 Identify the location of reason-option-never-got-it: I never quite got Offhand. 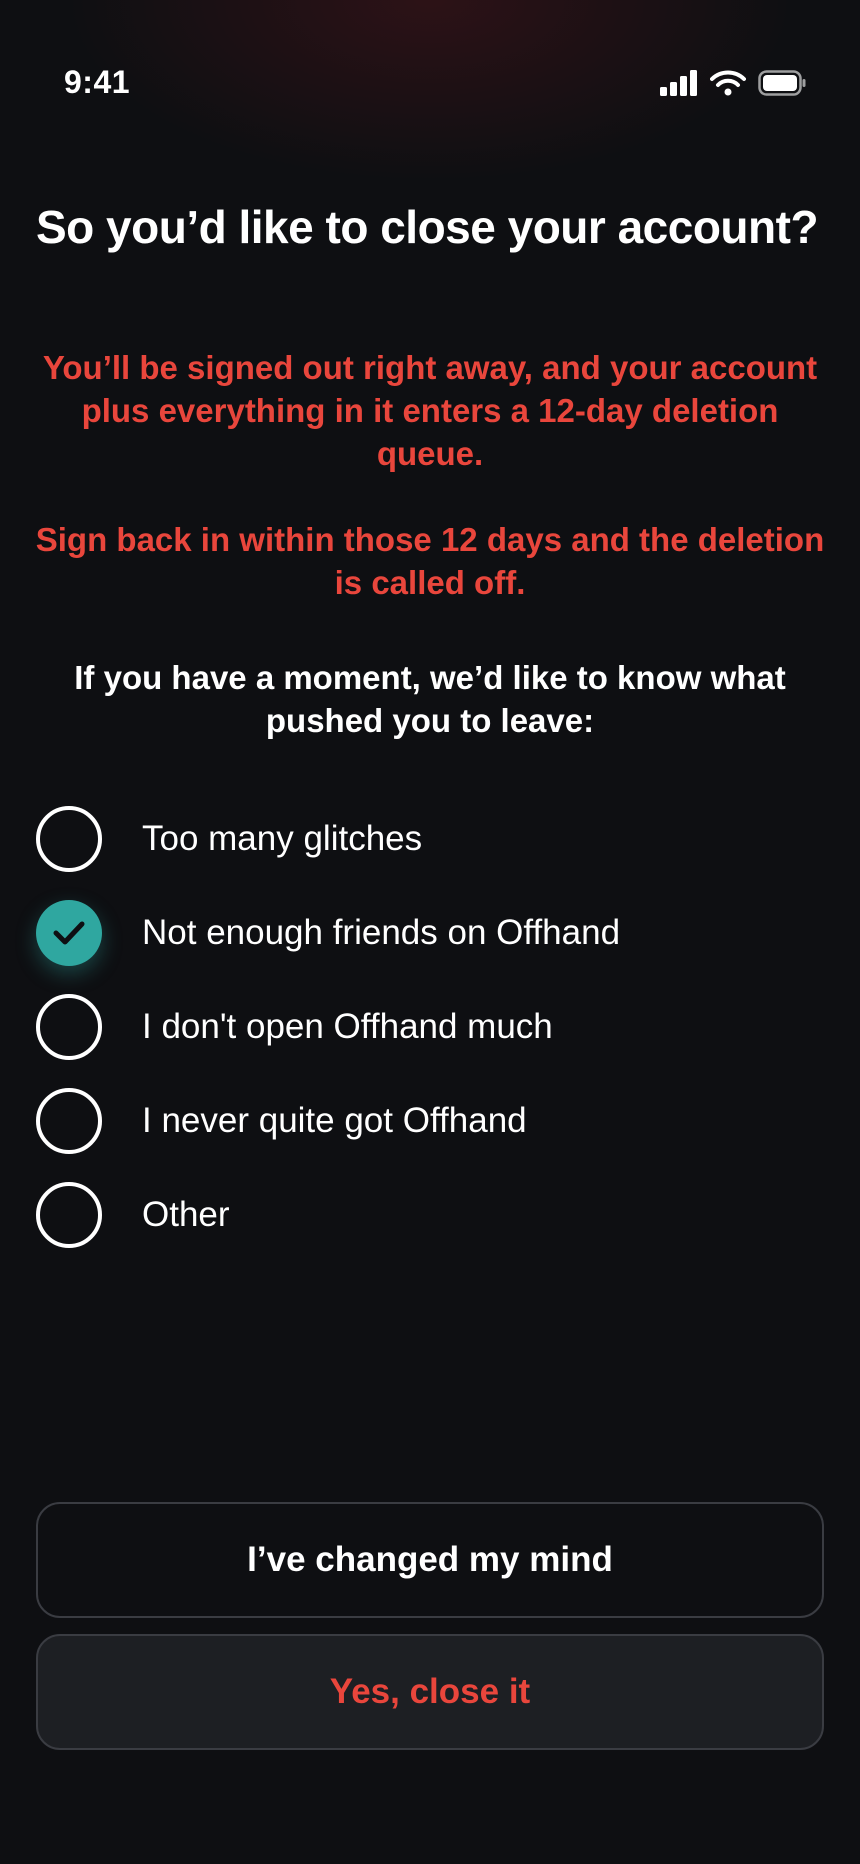
(426, 1121).